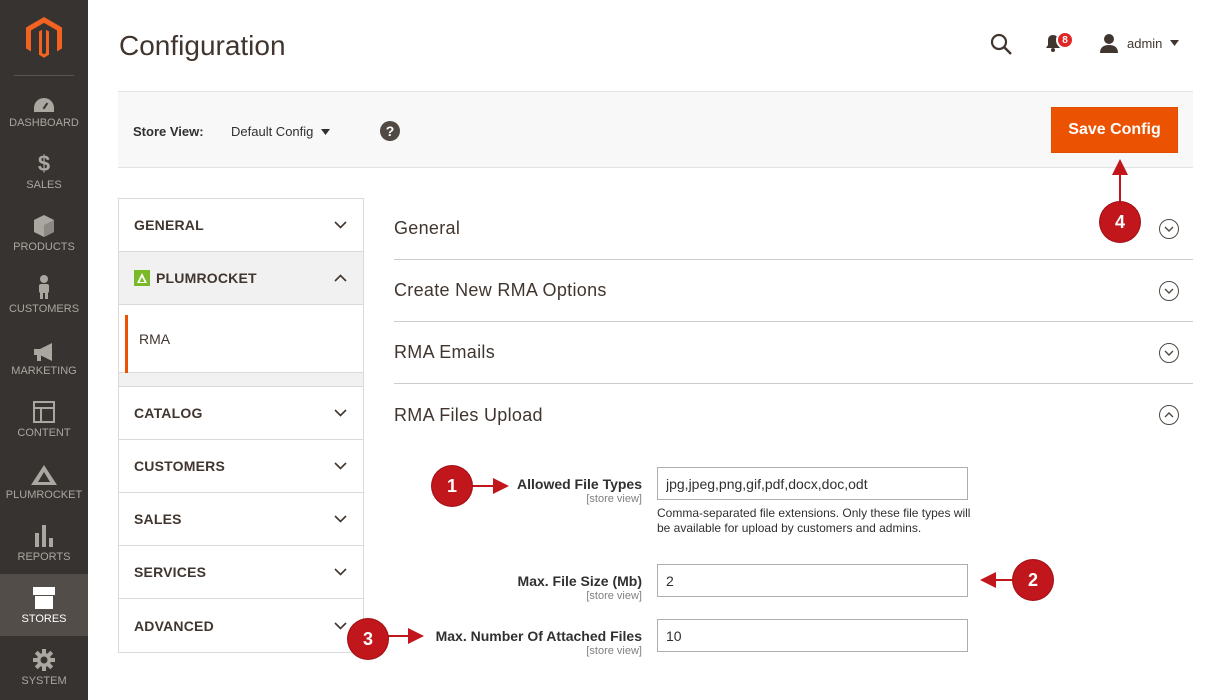 The image size is (1206, 700). What do you see at coordinates (452, 486) in the screenshot?
I see `callout-badge-1: 1` at bounding box center [452, 486].